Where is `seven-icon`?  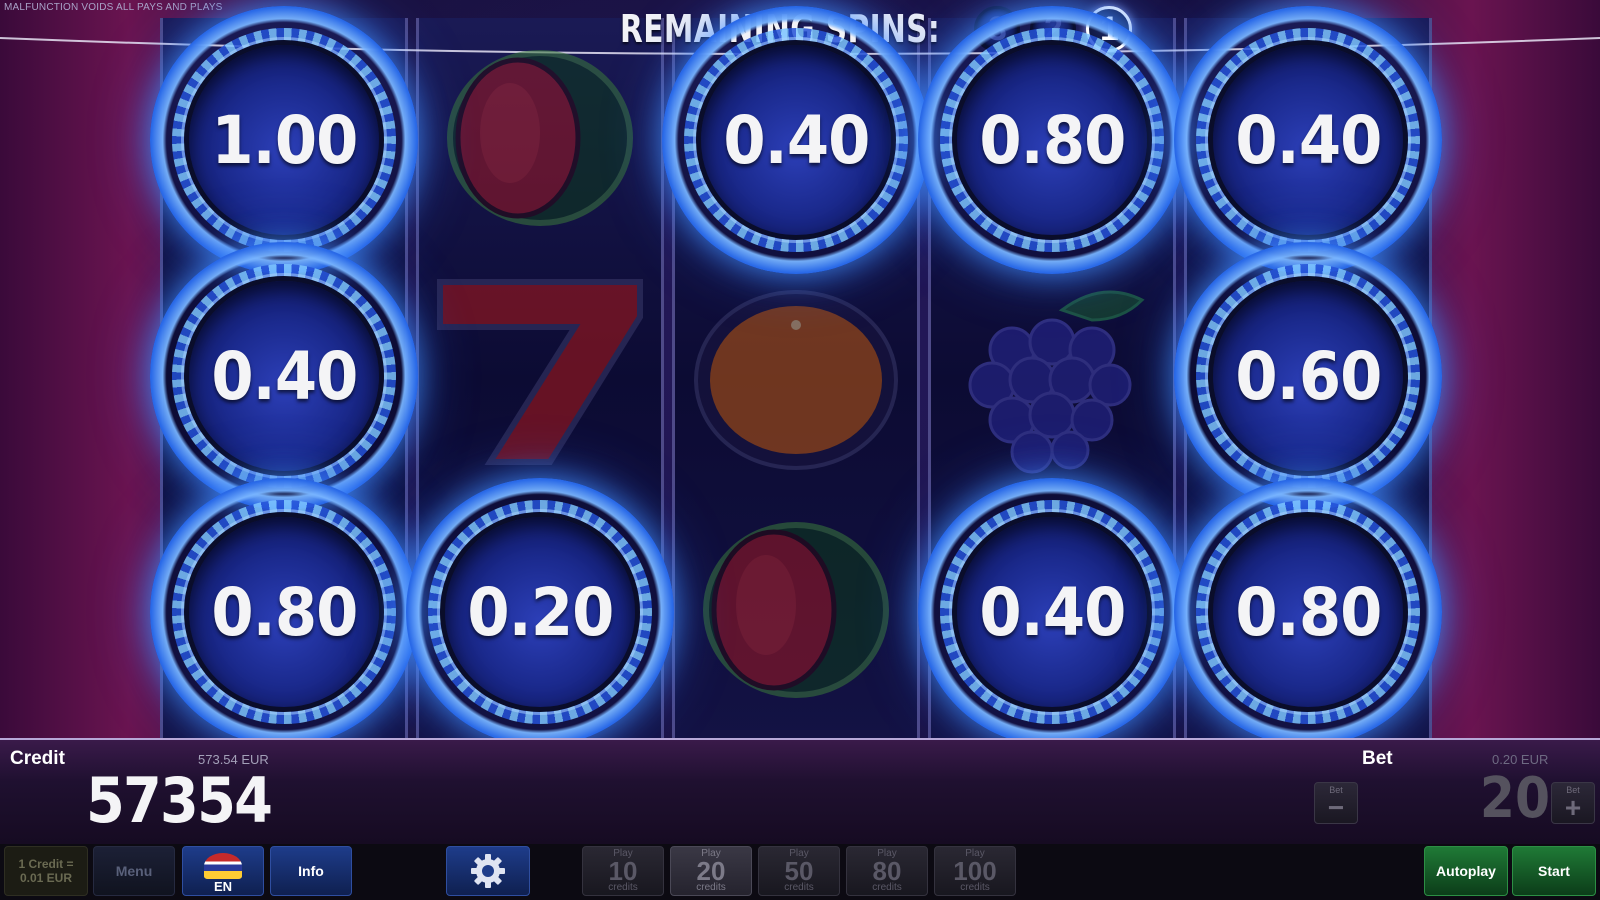 seven-icon is located at coordinates (540, 372).